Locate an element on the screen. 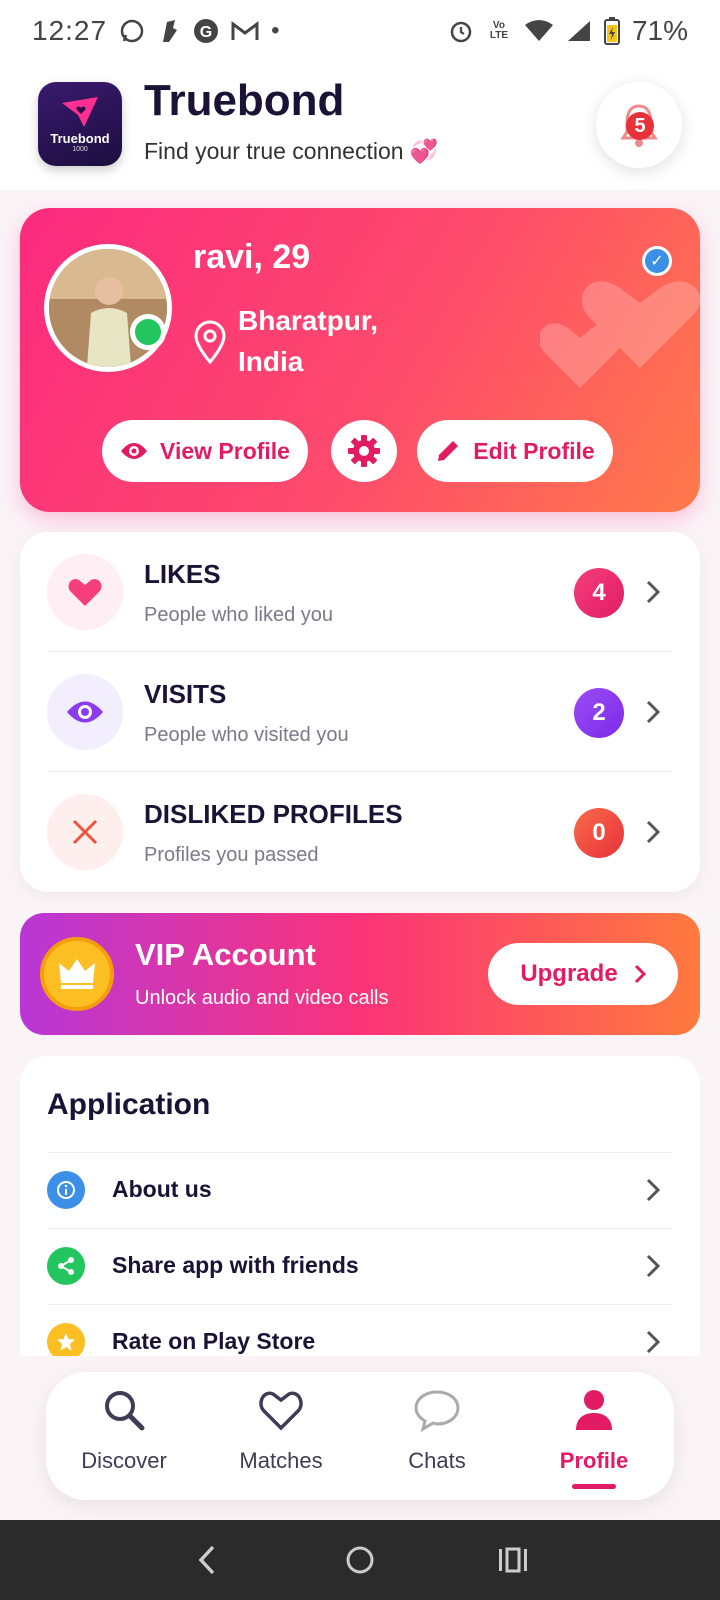 The image size is (720, 1600). hearts-decoration-icon is located at coordinates (620, 334).